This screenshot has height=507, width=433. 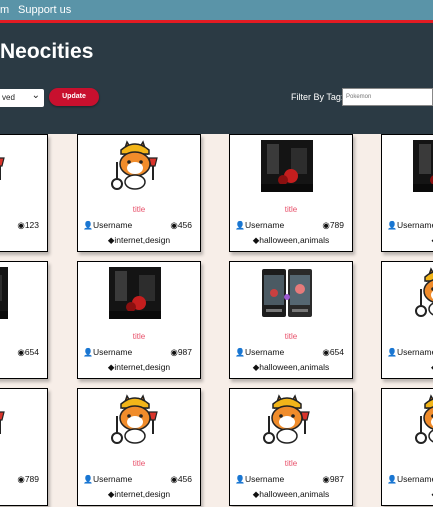 What do you see at coordinates (407, 367) in the screenshot?
I see `site-tags: ◆pixel` at bounding box center [407, 367].